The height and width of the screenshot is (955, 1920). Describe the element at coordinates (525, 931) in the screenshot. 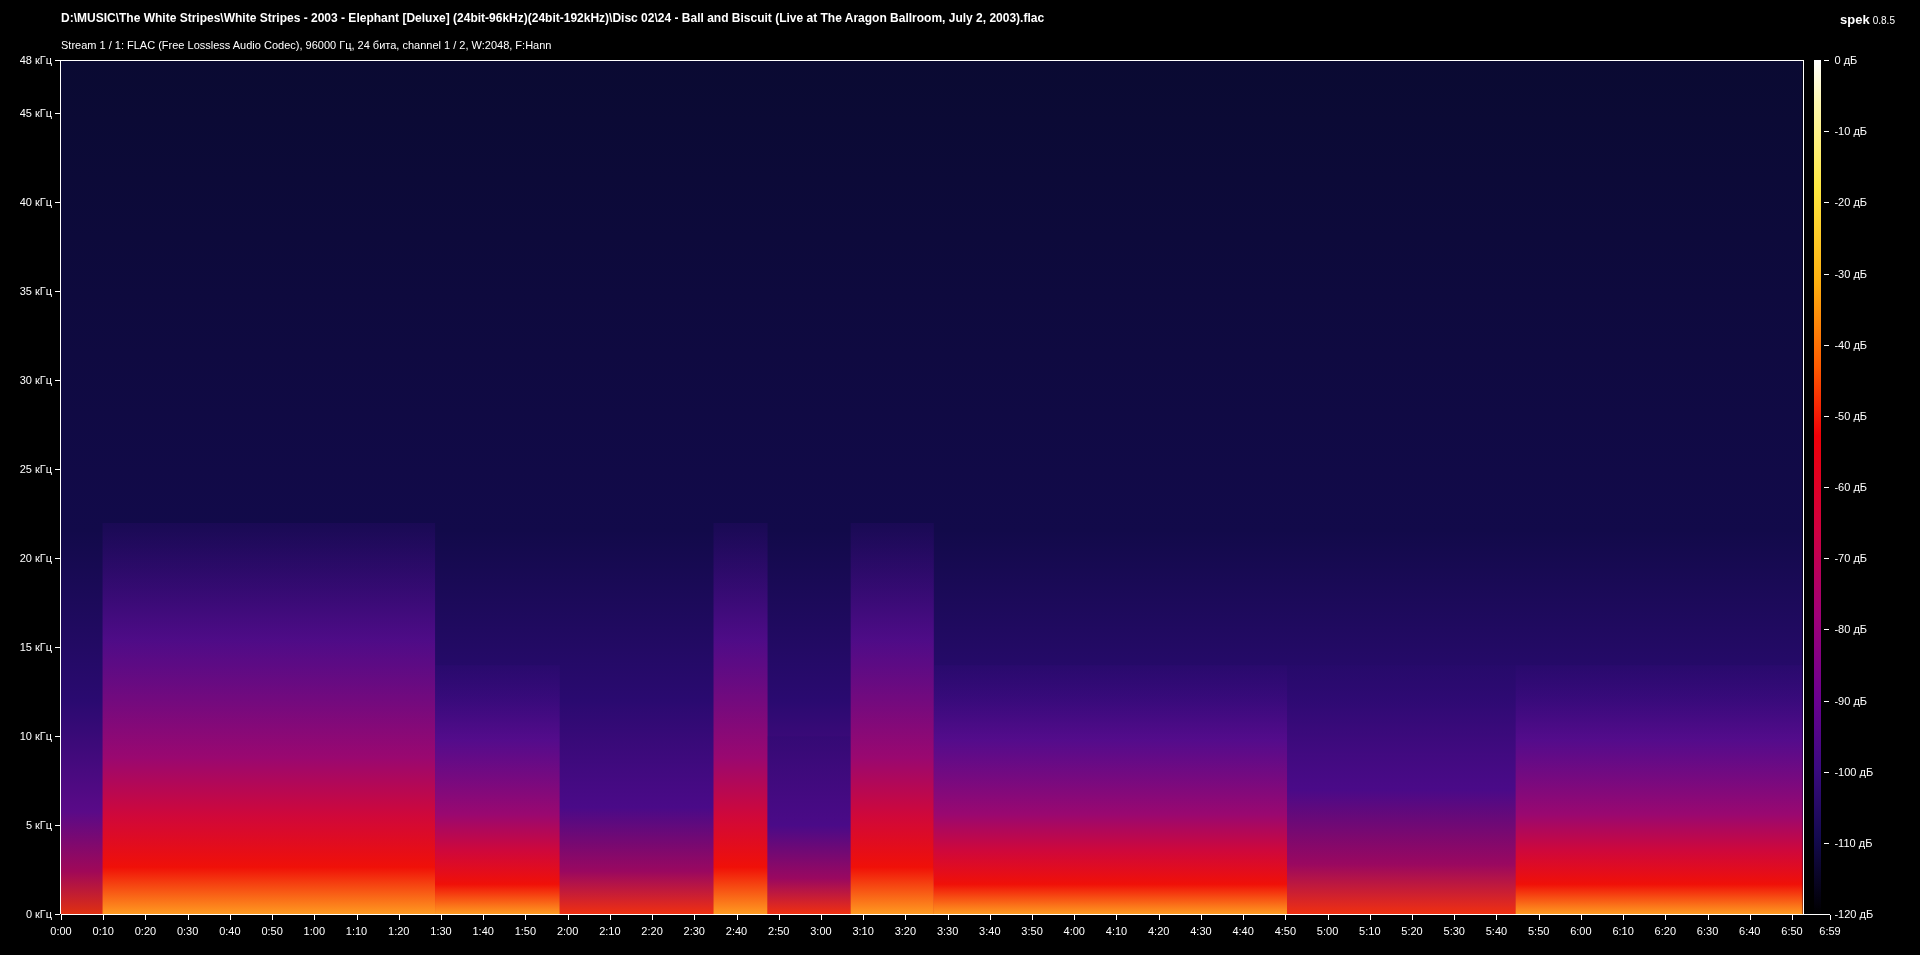

I see `time-label: 1:50` at that location.